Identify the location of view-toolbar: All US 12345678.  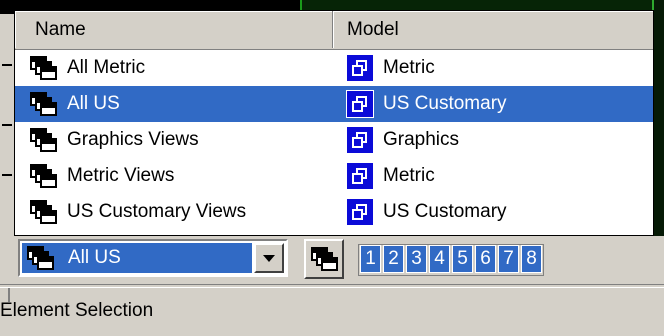
(332, 260).